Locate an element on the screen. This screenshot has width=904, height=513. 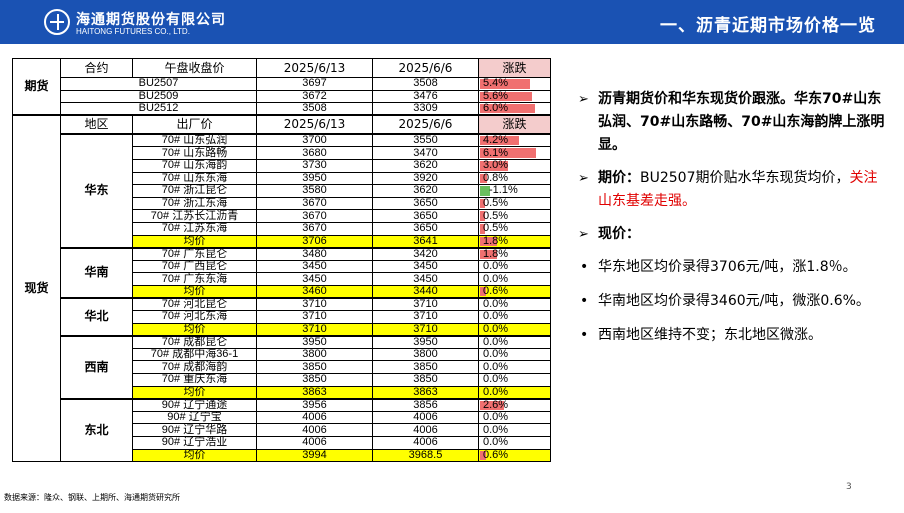
average-current: 3706 is located at coordinates (314, 241).